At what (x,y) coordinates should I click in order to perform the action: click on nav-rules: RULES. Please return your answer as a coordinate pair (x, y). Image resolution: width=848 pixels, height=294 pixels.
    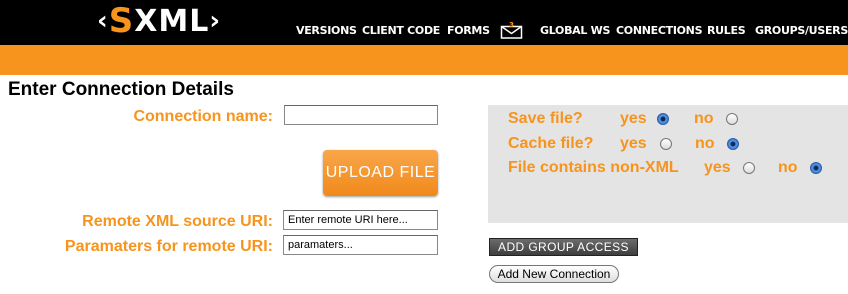
    Looking at the image, I should click on (726, 32).